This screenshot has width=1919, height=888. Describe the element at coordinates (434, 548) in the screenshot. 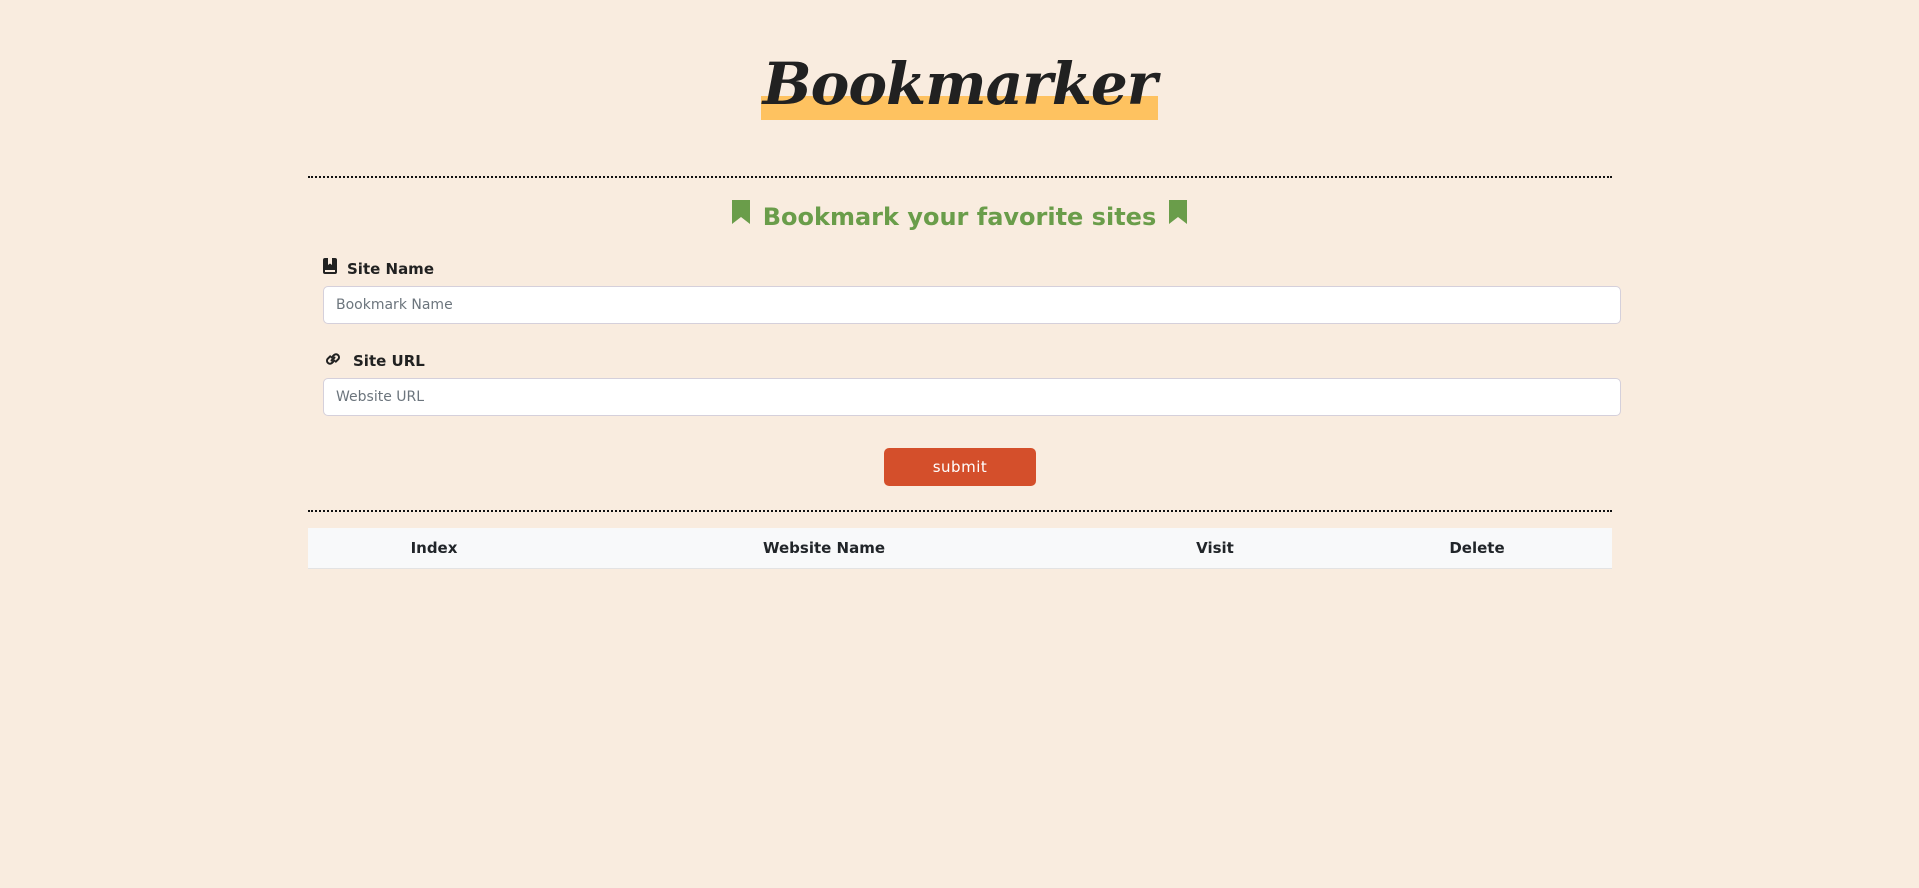

I see `column-header-index: Index` at that location.